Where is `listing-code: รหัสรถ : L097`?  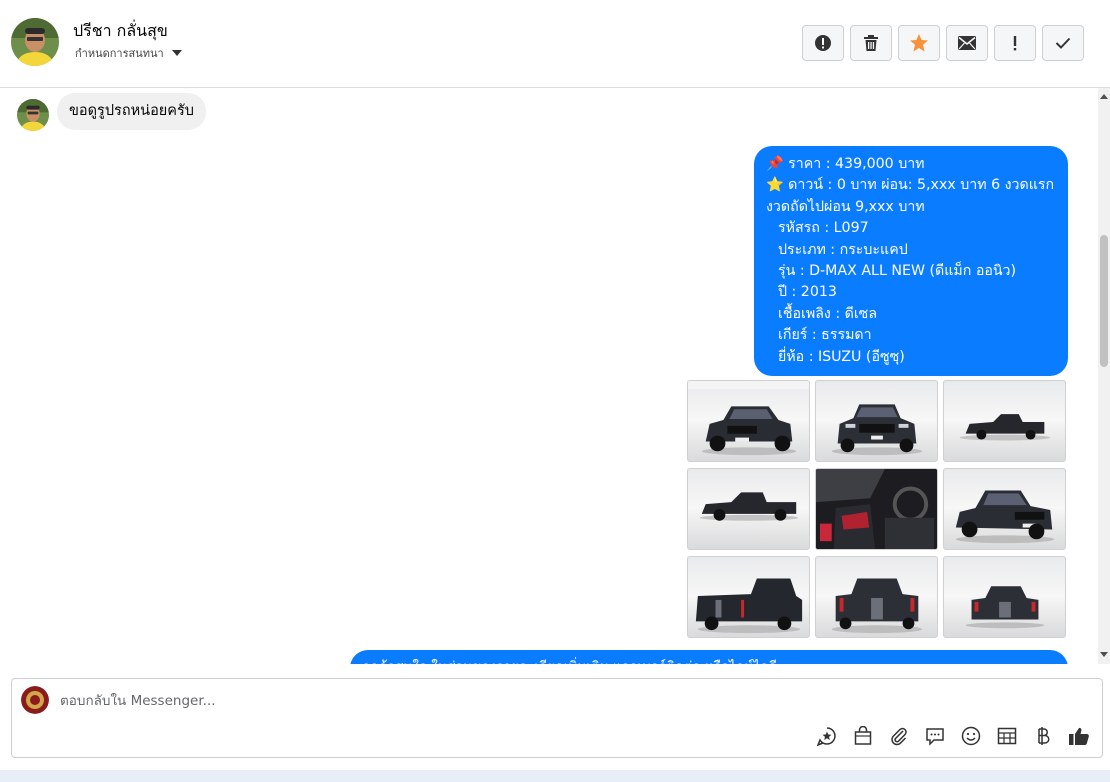 listing-code: รหัสรถ : L097 is located at coordinates (823, 228).